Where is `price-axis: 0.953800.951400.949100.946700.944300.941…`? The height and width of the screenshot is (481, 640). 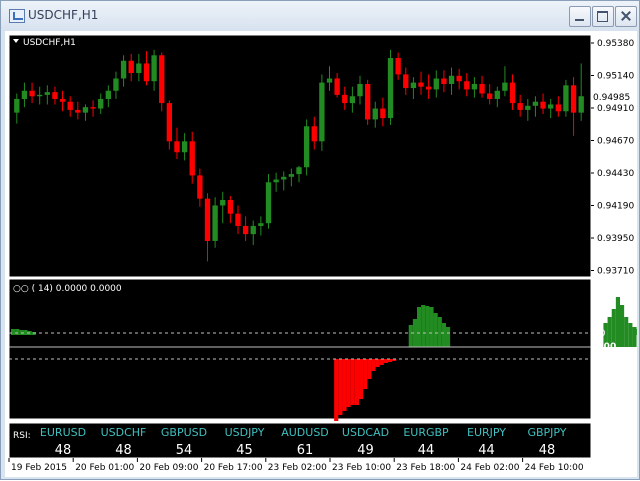 price-axis: 0.953800.951400.949100.946700.944300.941… is located at coordinates (612, 158).